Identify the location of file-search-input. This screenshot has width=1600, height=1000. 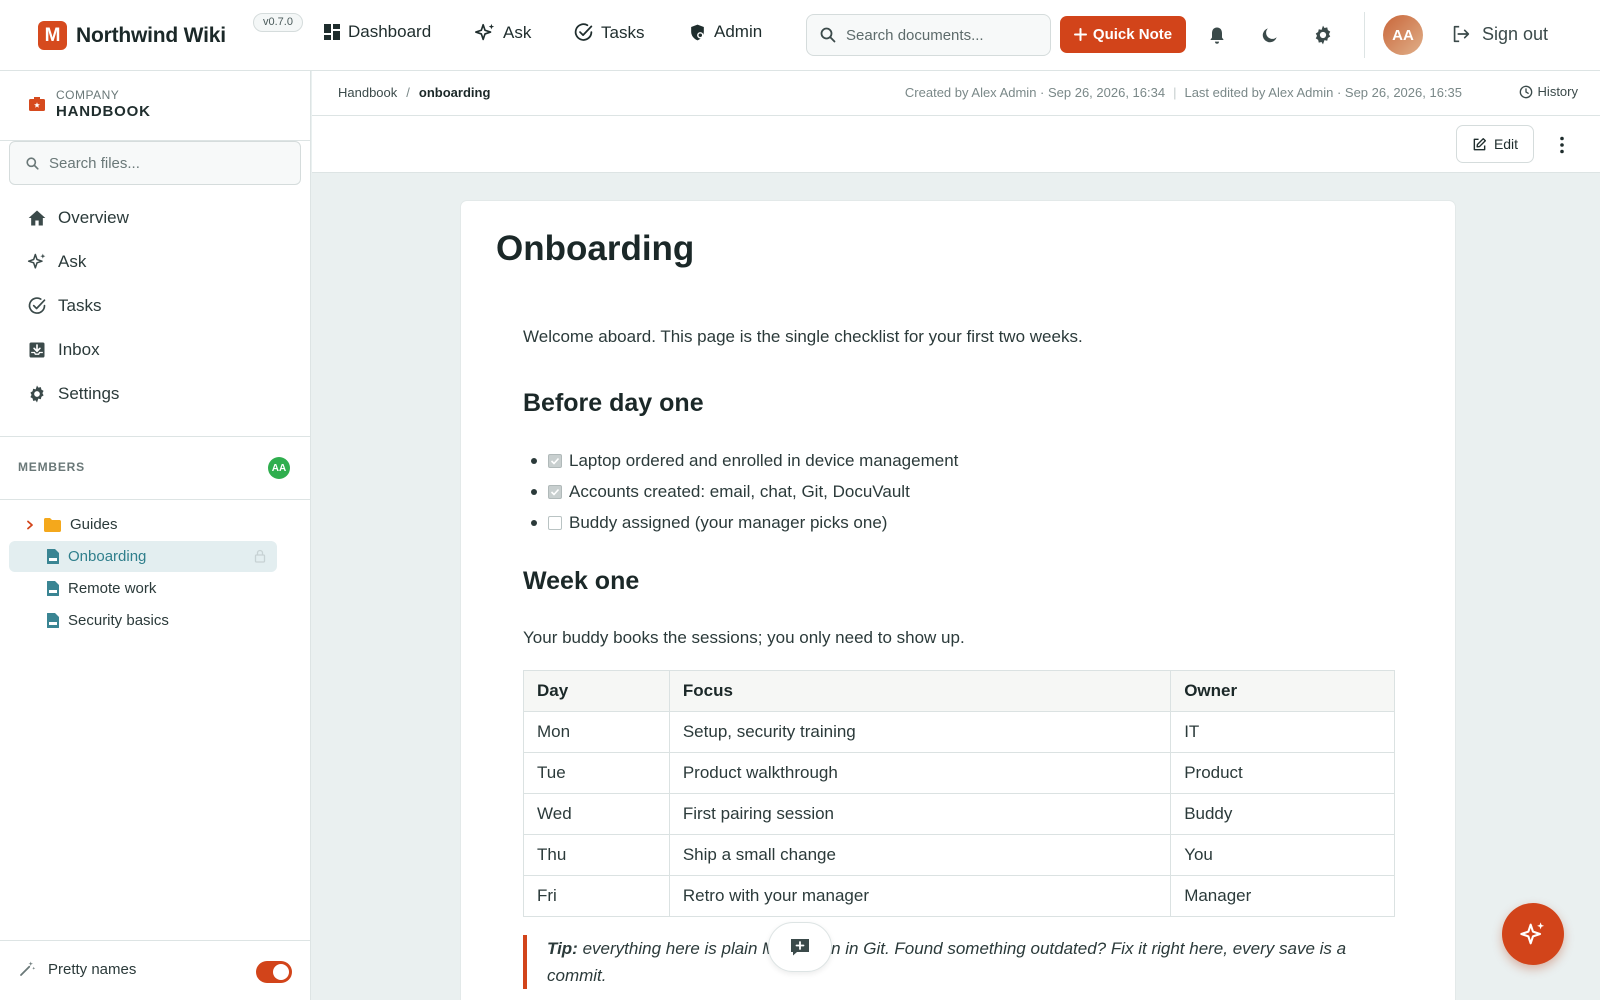
(164, 163).